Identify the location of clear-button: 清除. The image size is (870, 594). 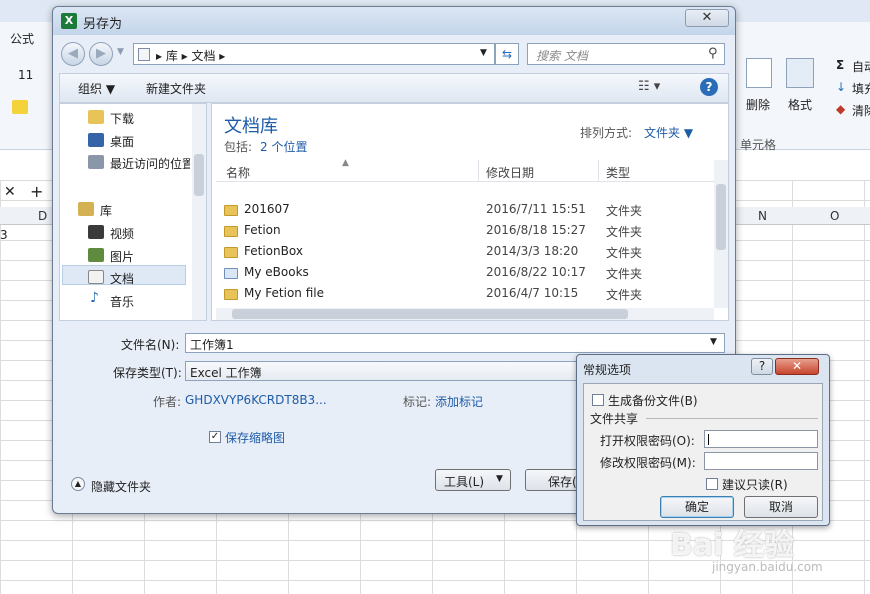
(861, 110).